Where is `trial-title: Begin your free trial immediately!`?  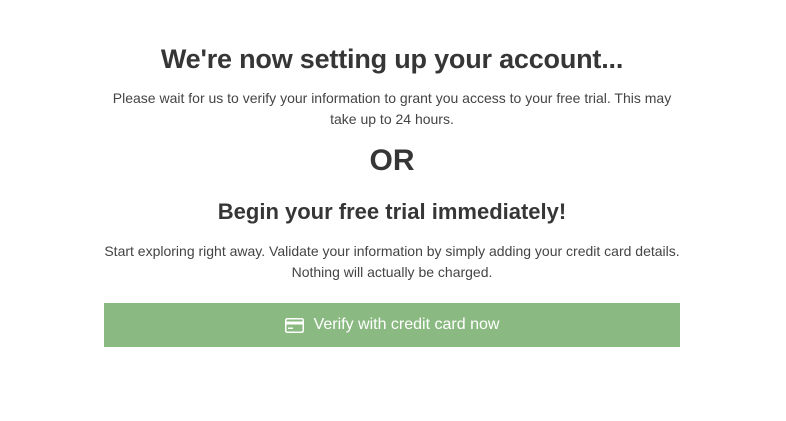 trial-title: Begin your free trial immediately! is located at coordinates (392, 211).